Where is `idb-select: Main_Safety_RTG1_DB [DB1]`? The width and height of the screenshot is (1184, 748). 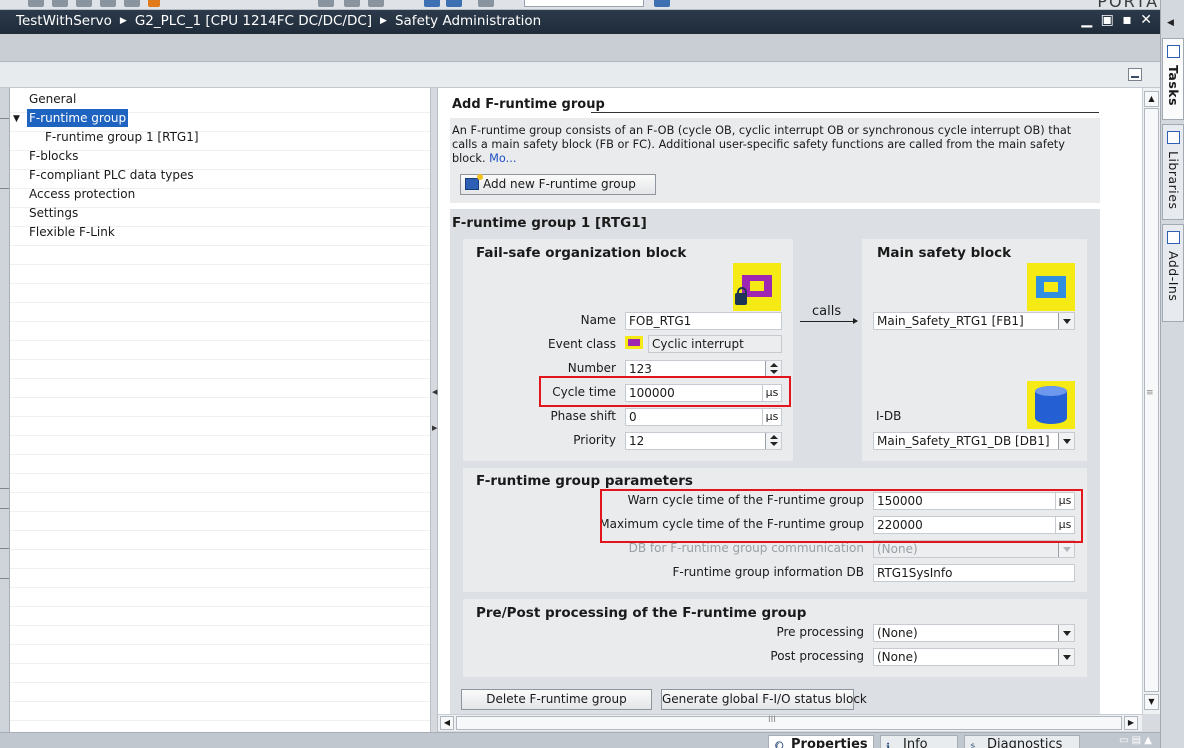 idb-select: Main_Safety_RTG1_DB [DB1] is located at coordinates (974, 441).